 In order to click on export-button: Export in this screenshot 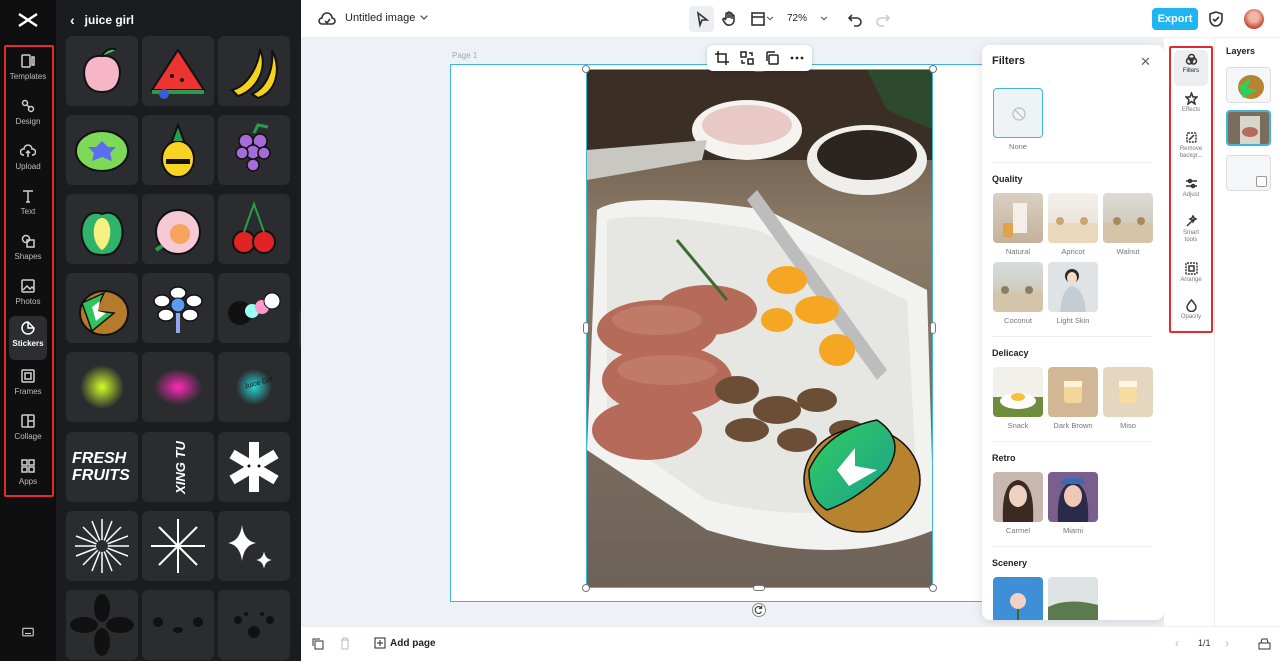, I will do `click(1175, 19)`.